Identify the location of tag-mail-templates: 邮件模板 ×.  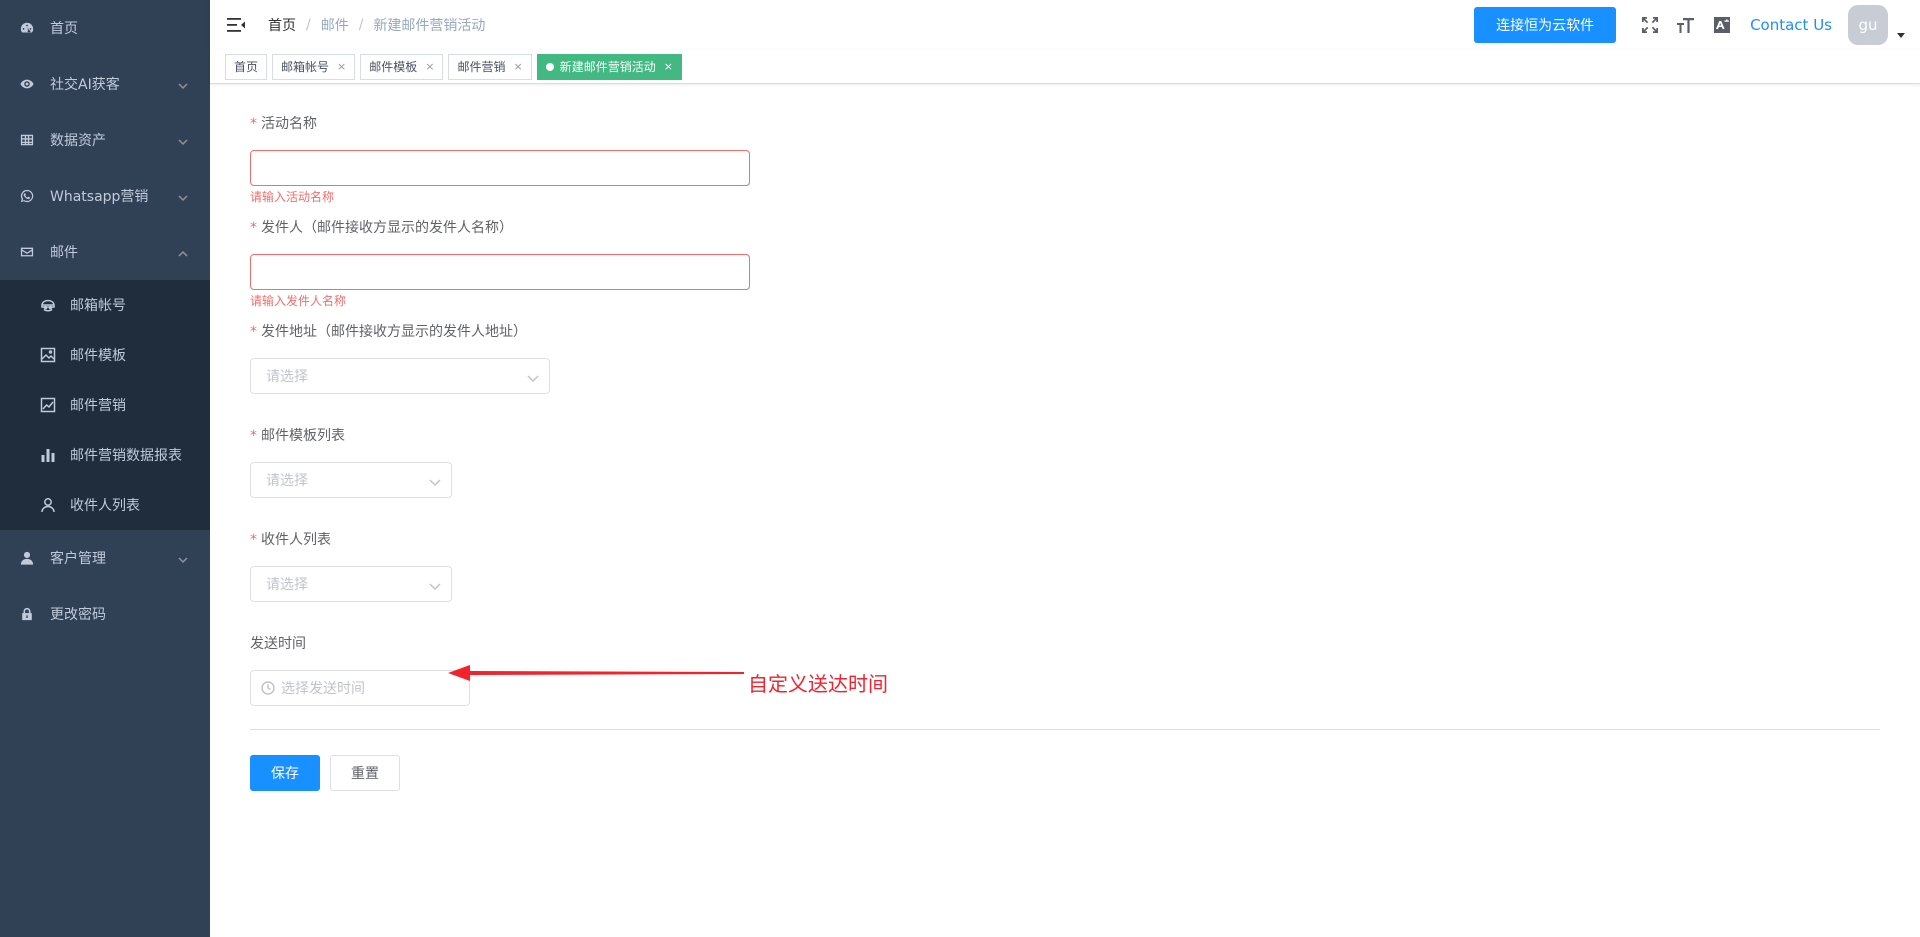
(402, 66).